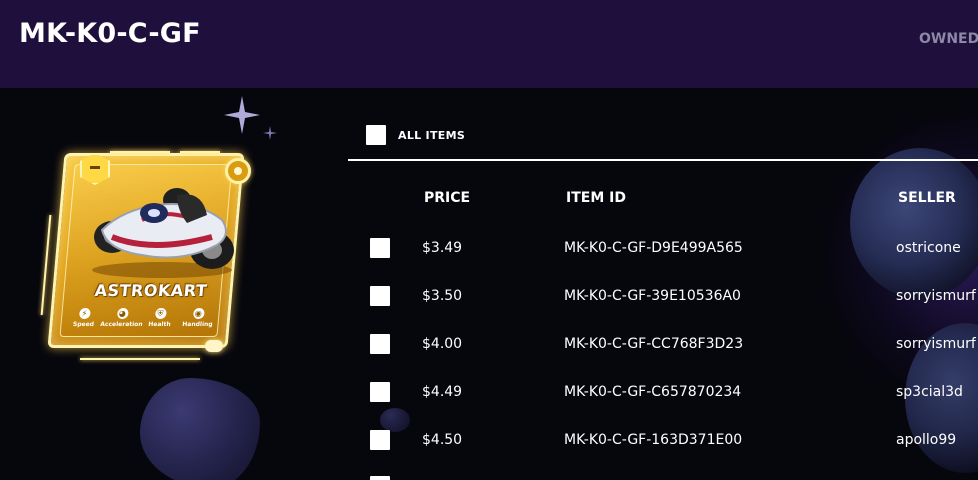 The image size is (978, 480). I want to click on stat-acceleration: ◕ Acceleration, so click(121, 318).